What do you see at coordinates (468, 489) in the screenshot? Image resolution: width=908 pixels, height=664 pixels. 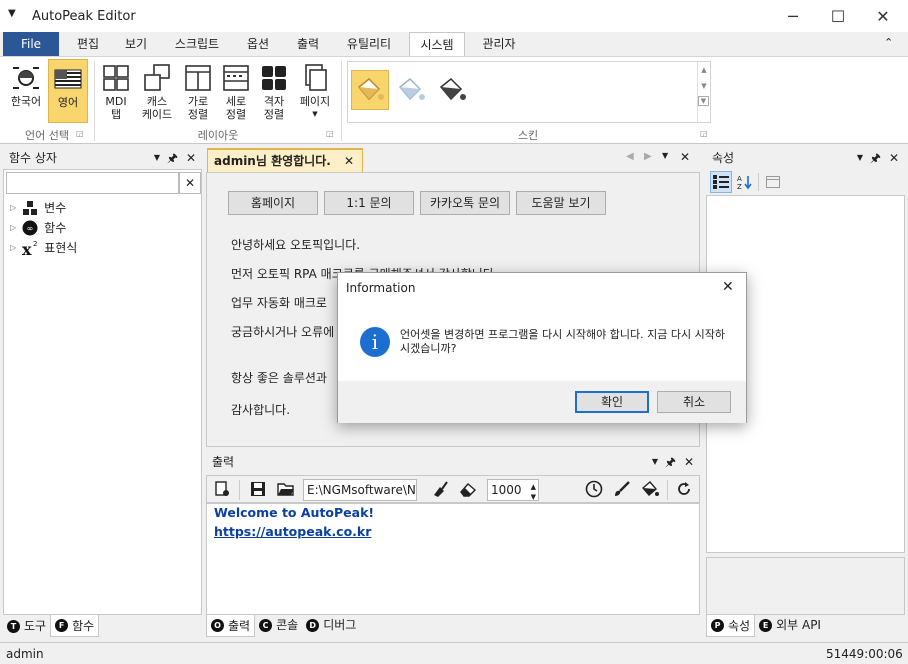 I see `eraser-icon` at bounding box center [468, 489].